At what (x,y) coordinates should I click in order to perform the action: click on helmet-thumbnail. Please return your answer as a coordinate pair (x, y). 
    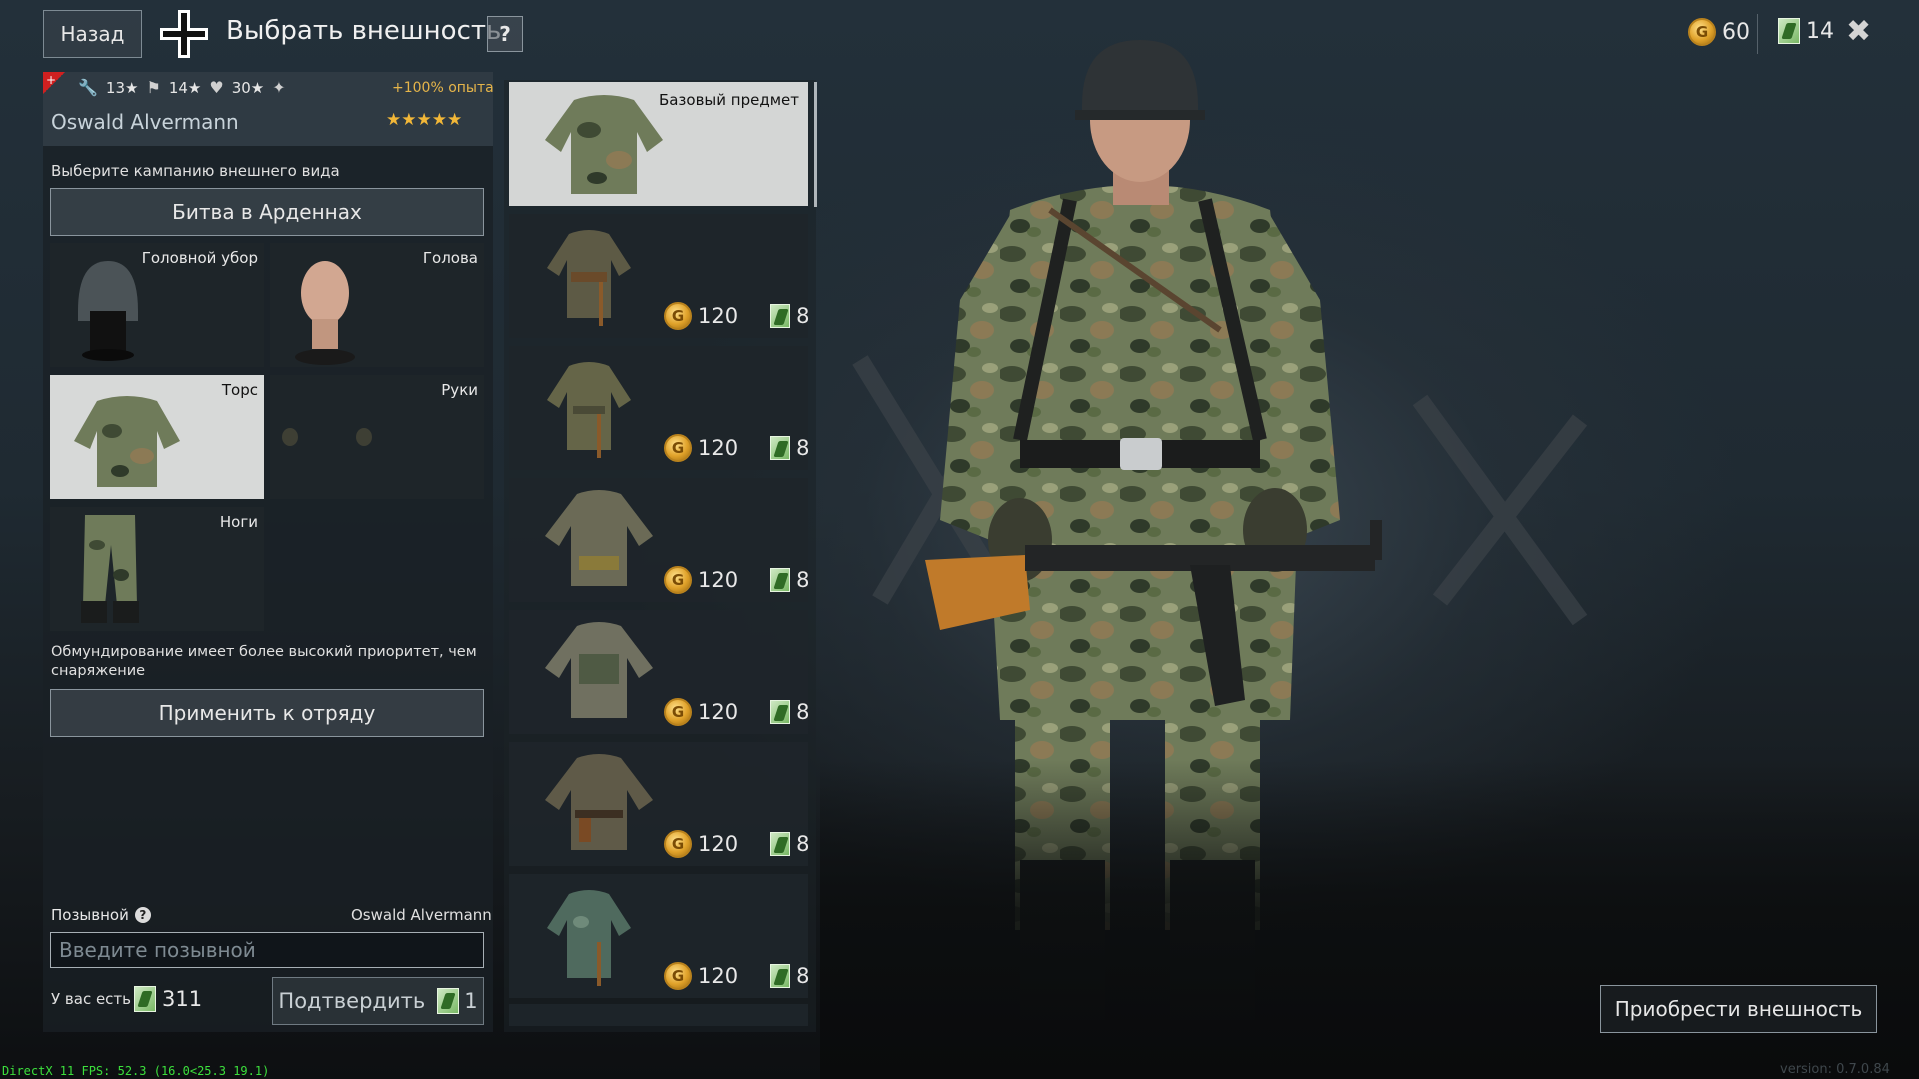
    Looking at the image, I should click on (108, 311).